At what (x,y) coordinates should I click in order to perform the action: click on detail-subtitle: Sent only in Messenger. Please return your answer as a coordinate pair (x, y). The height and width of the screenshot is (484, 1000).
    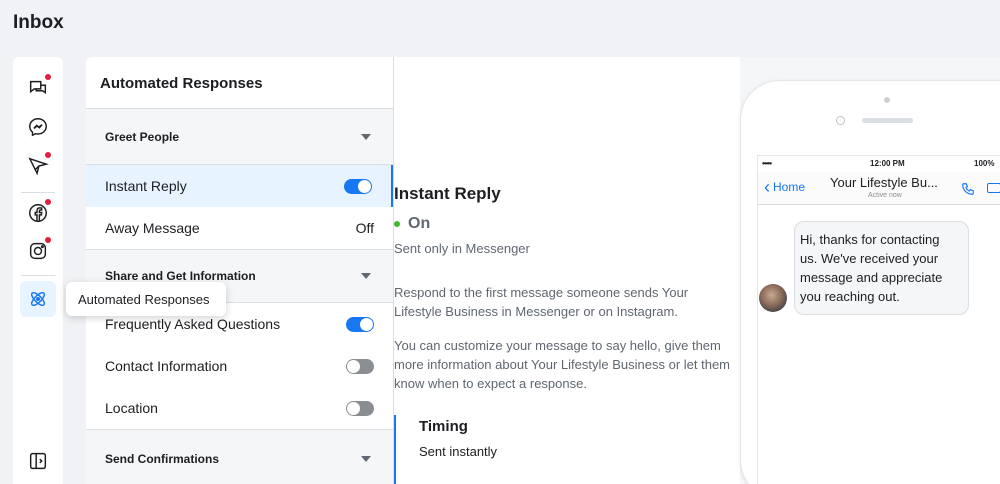
    Looking at the image, I should click on (462, 248).